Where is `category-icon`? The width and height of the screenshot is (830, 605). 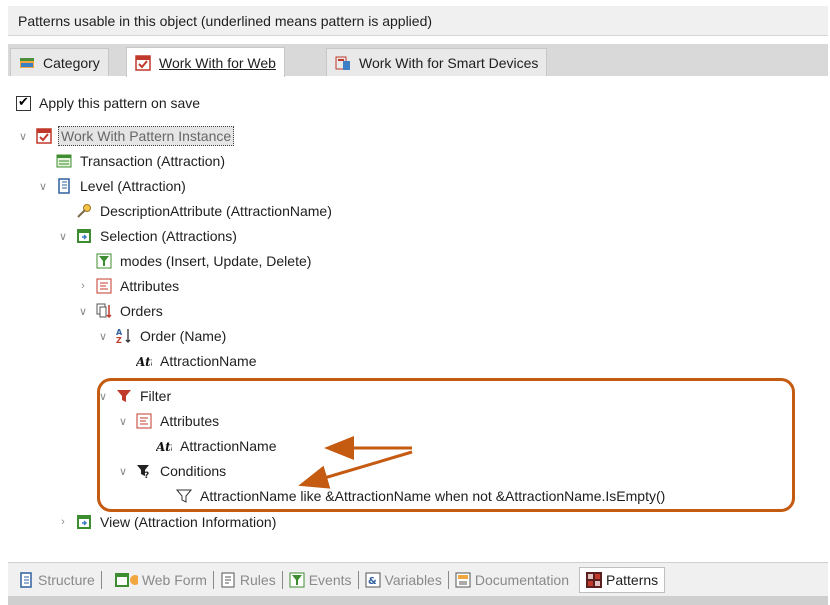
category-icon is located at coordinates (27, 62).